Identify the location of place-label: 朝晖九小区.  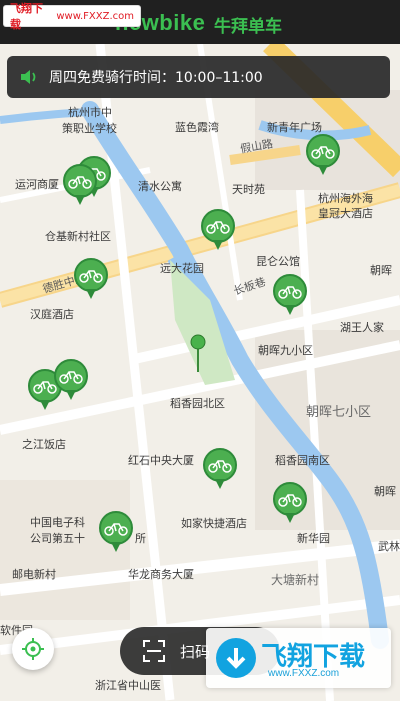
(285, 350).